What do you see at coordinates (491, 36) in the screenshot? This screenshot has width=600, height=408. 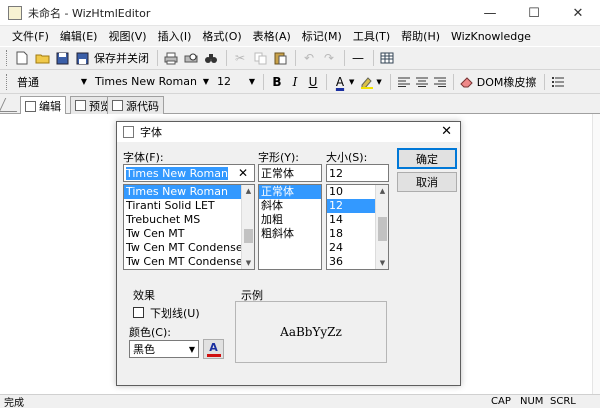 I see `menu-wizknowledge: WizKnowledge` at bounding box center [491, 36].